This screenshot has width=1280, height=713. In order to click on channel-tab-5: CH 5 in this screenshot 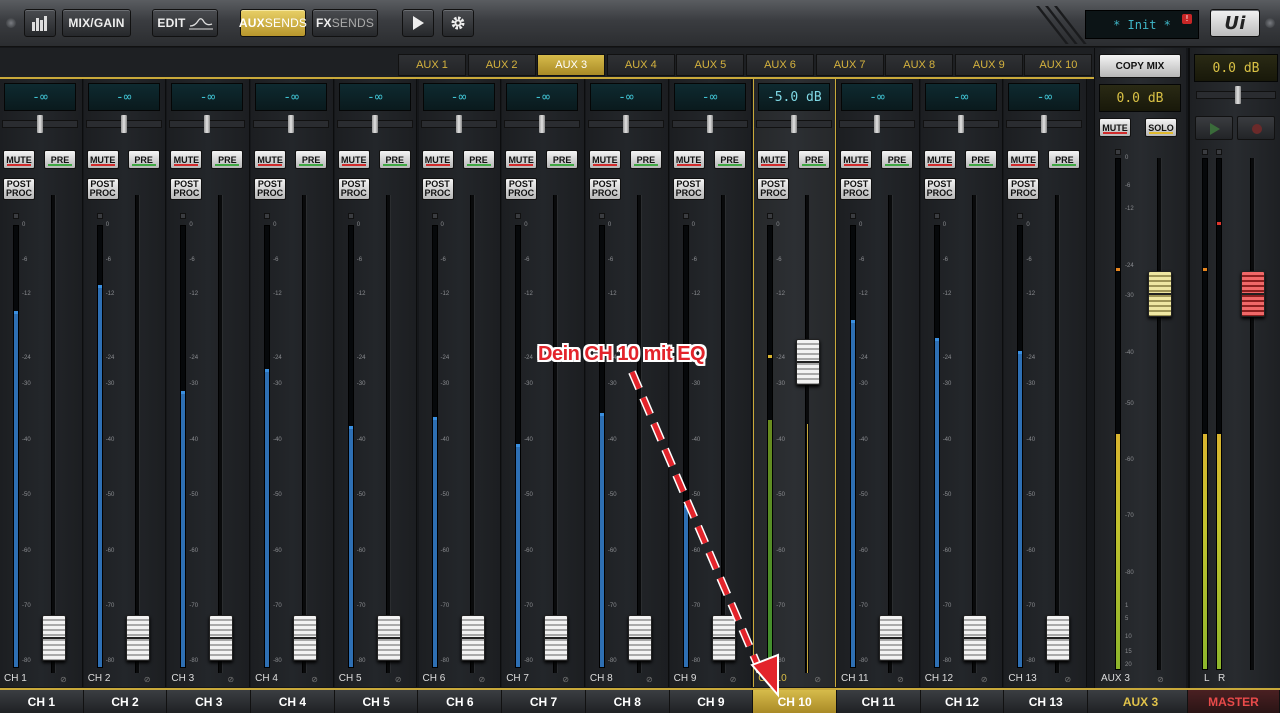, I will do `click(377, 701)`.